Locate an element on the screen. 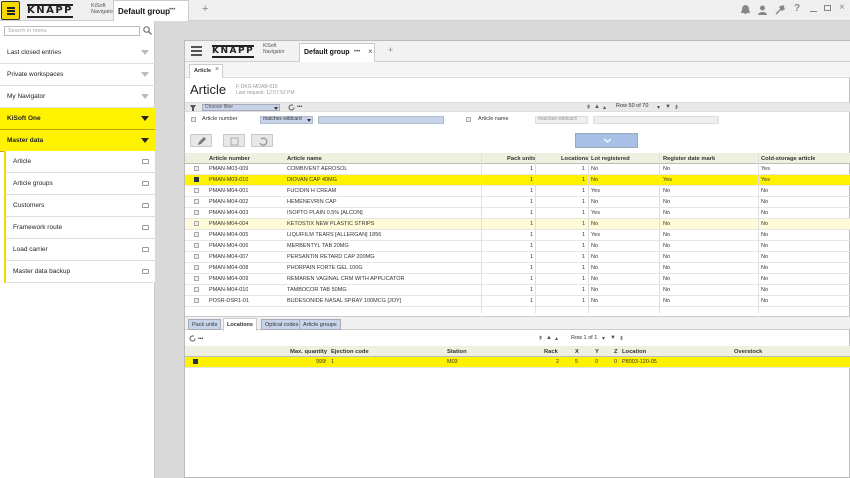  sidebar-item-customers: Customers is located at coordinates (79, 206).